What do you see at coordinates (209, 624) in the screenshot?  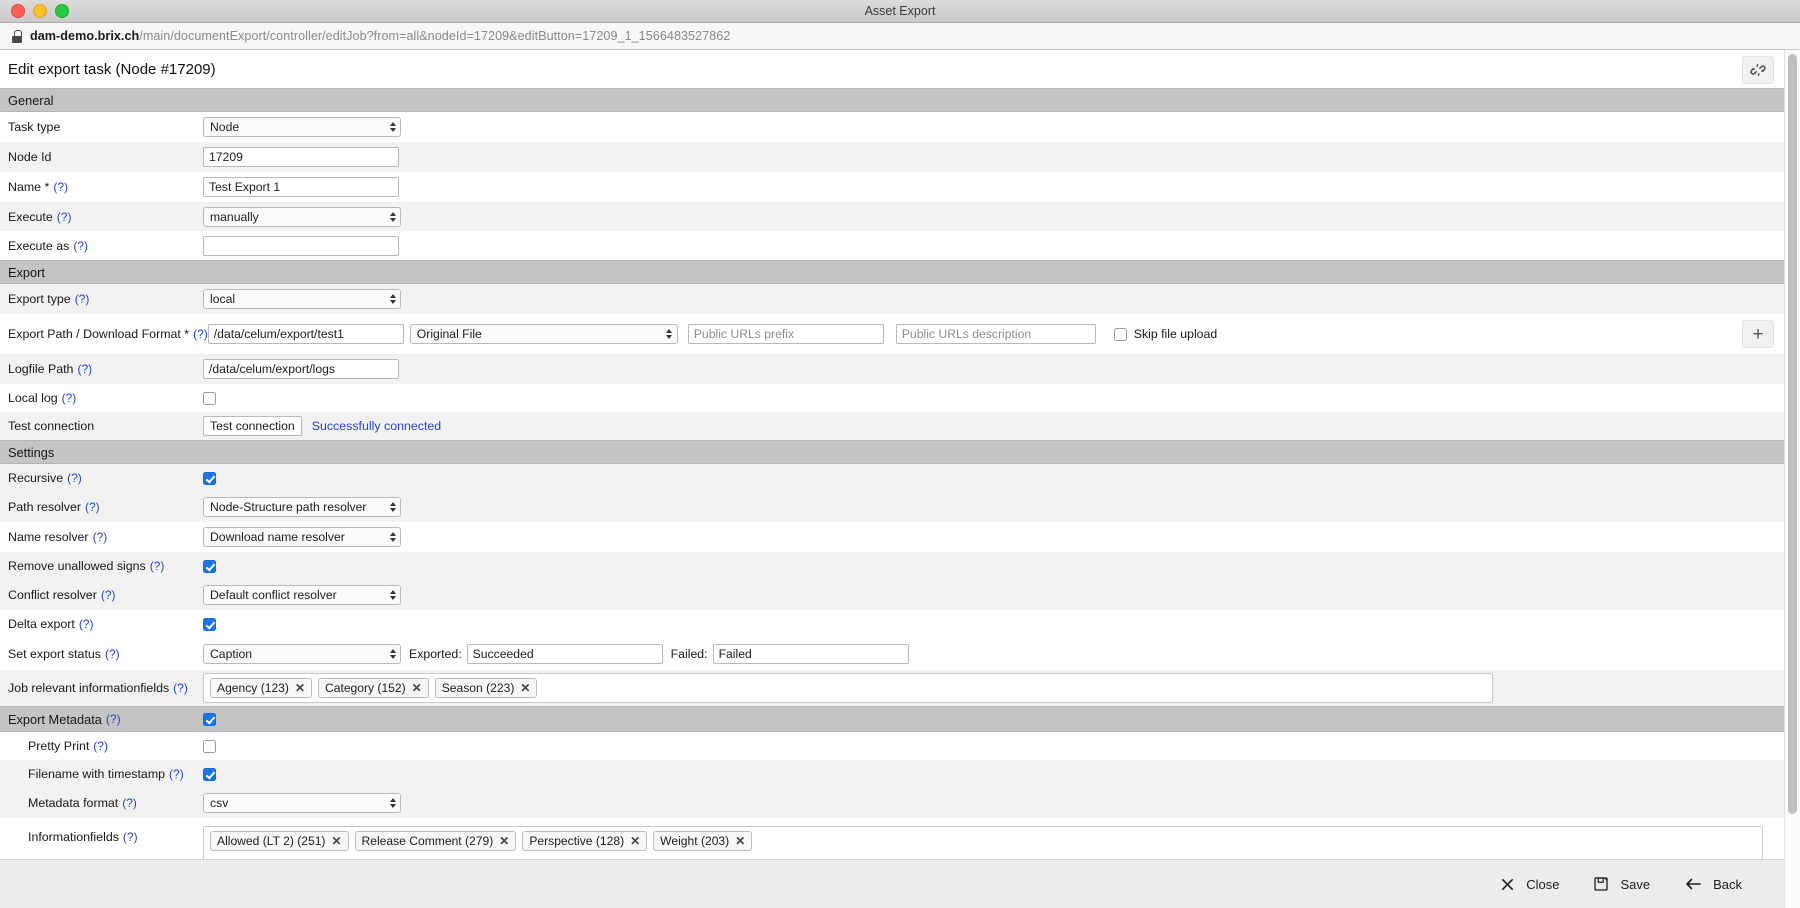 I see `delta-export-checkbox` at bounding box center [209, 624].